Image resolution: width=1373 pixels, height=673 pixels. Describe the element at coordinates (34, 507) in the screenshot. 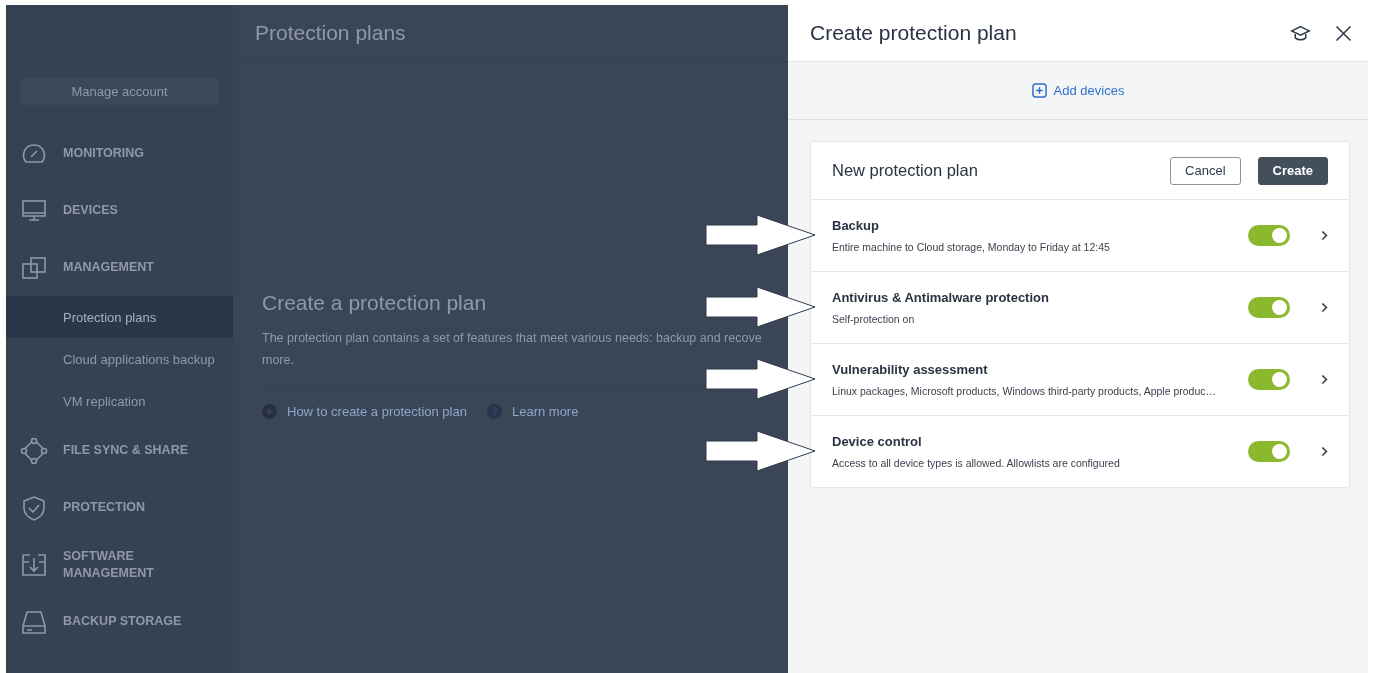

I see `shield-check-icon` at that location.